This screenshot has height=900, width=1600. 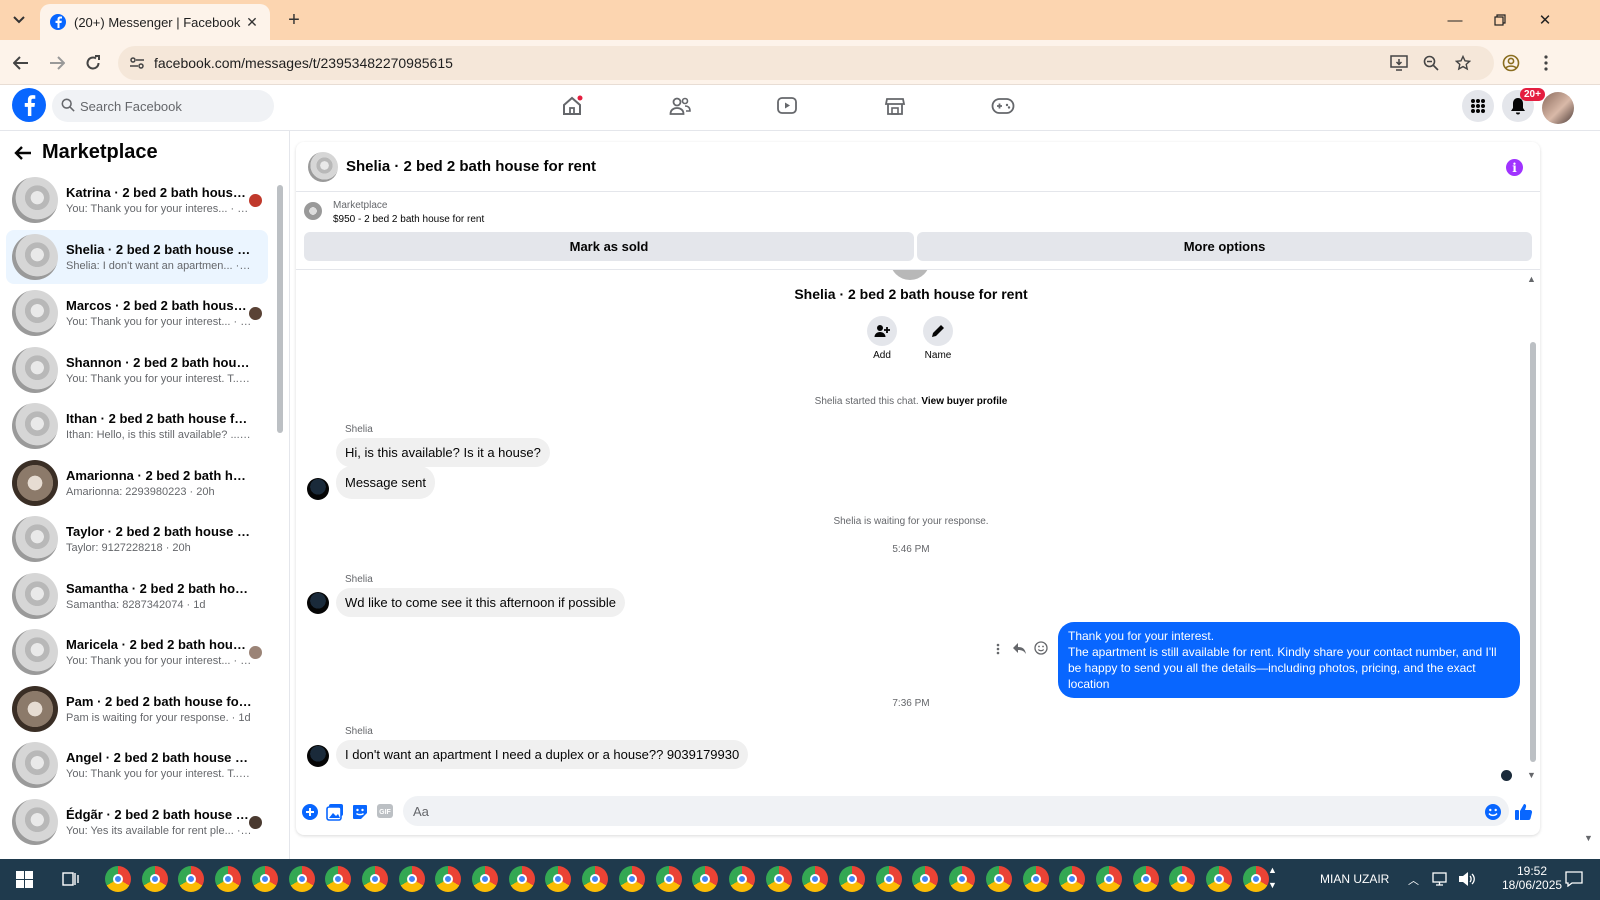 What do you see at coordinates (1413, 880) in the screenshot?
I see `system-tray-chevron-icon: ︿` at bounding box center [1413, 880].